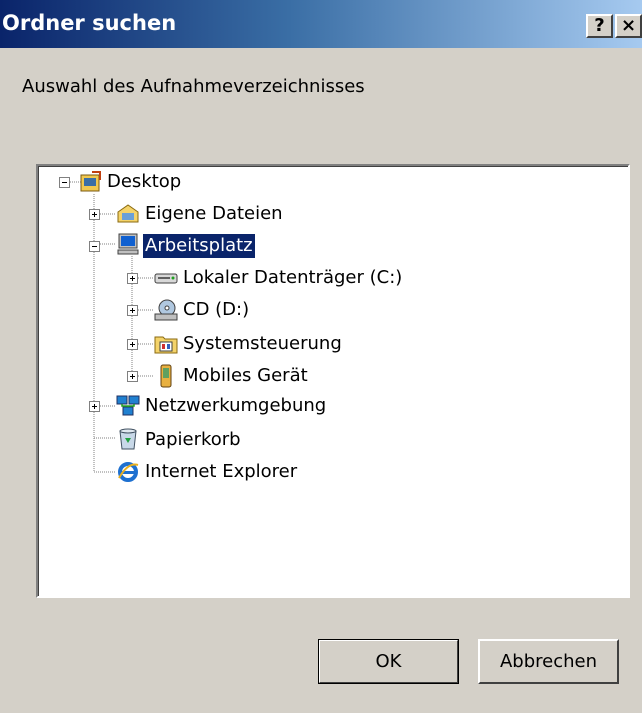 This screenshot has width=642, height=713. What do you see at coordinates (214, 213) in the screenshot?
I see `tree-item-label: Eigene Dateien` at bounding box center [214, 213].